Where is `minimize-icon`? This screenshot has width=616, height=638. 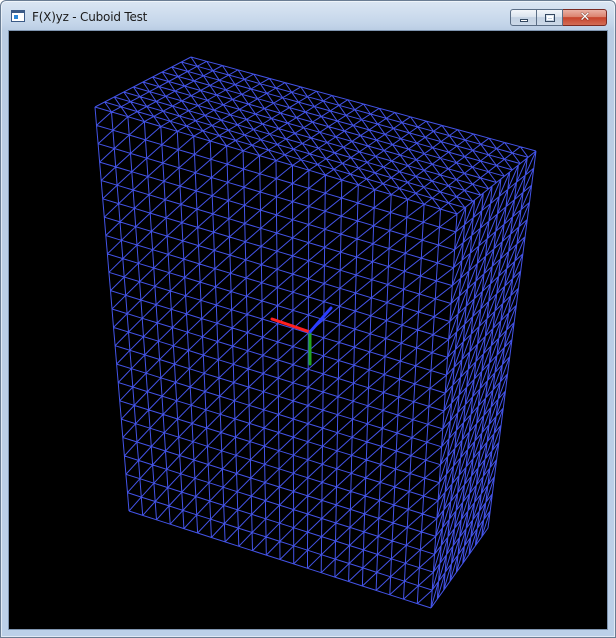
minimize-icon is located at coordinates (524, 20).